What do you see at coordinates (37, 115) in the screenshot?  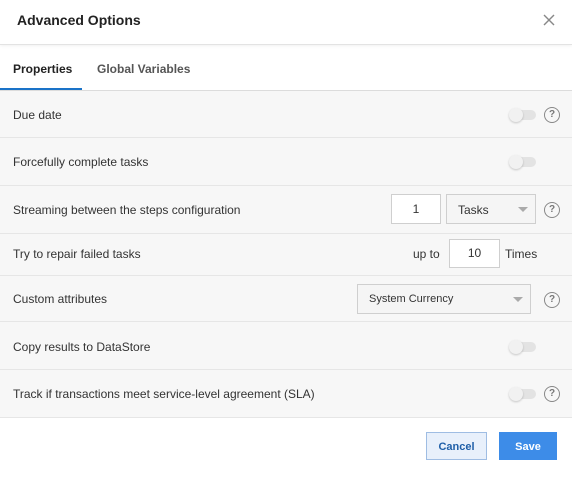 I see `due-date-label: Due date` at bounding box center [37, 115].